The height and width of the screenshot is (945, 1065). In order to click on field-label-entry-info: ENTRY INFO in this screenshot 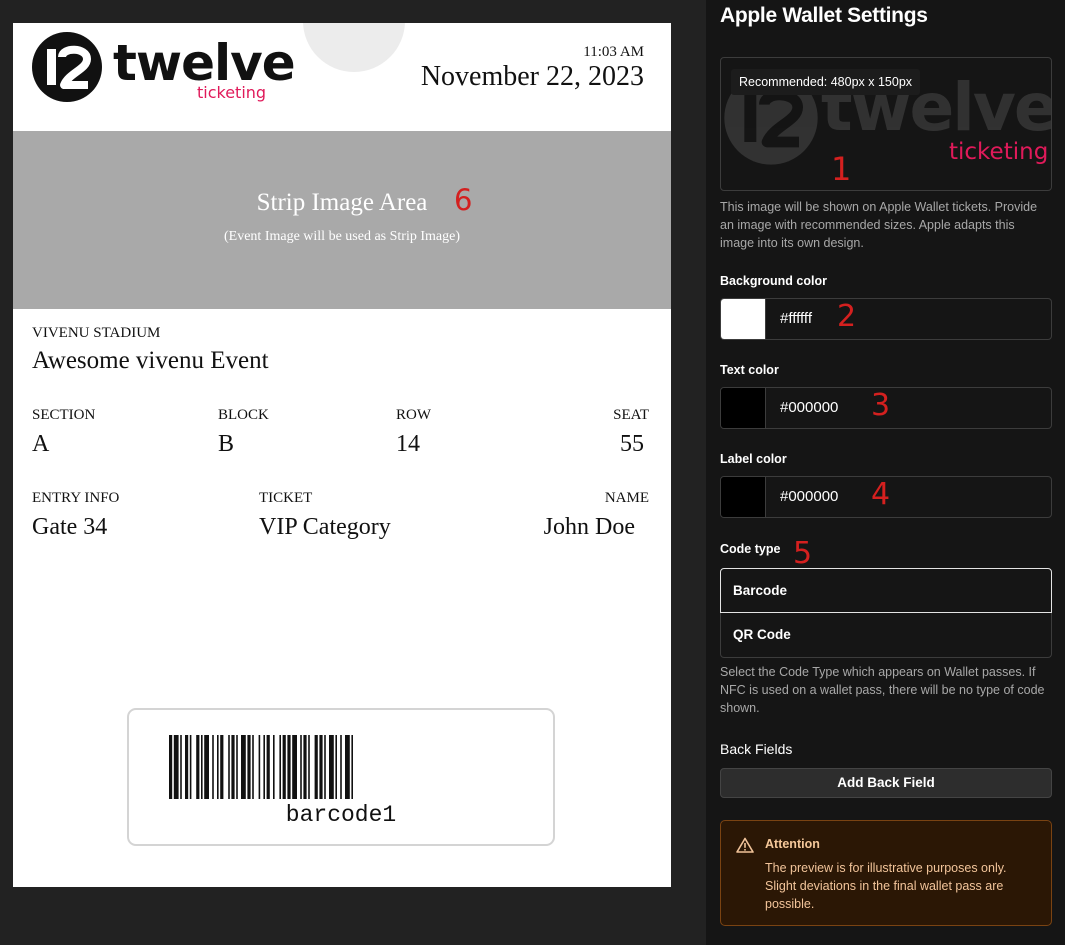, I will do `click(76, 498)`.